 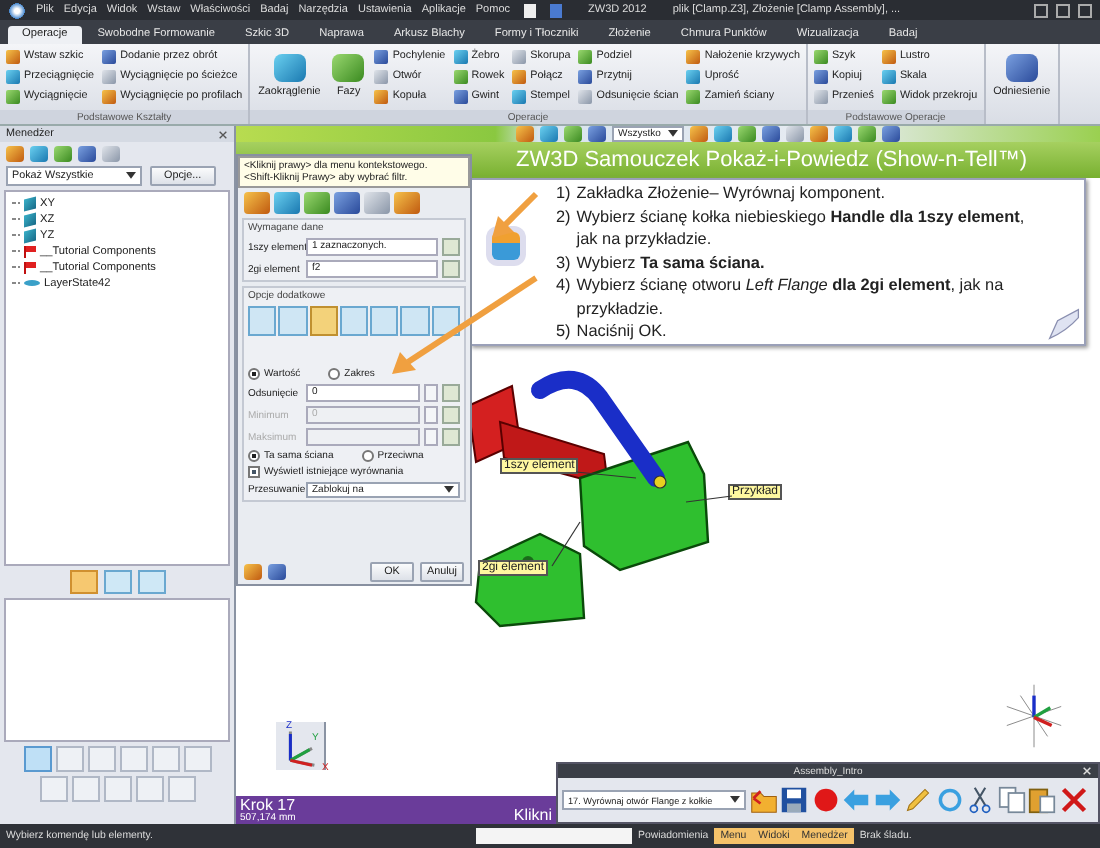 What do you see at coordinates (268, 806) in the screenshot?
I see `step-label: Krok 17` at bounding box center [268, 806].